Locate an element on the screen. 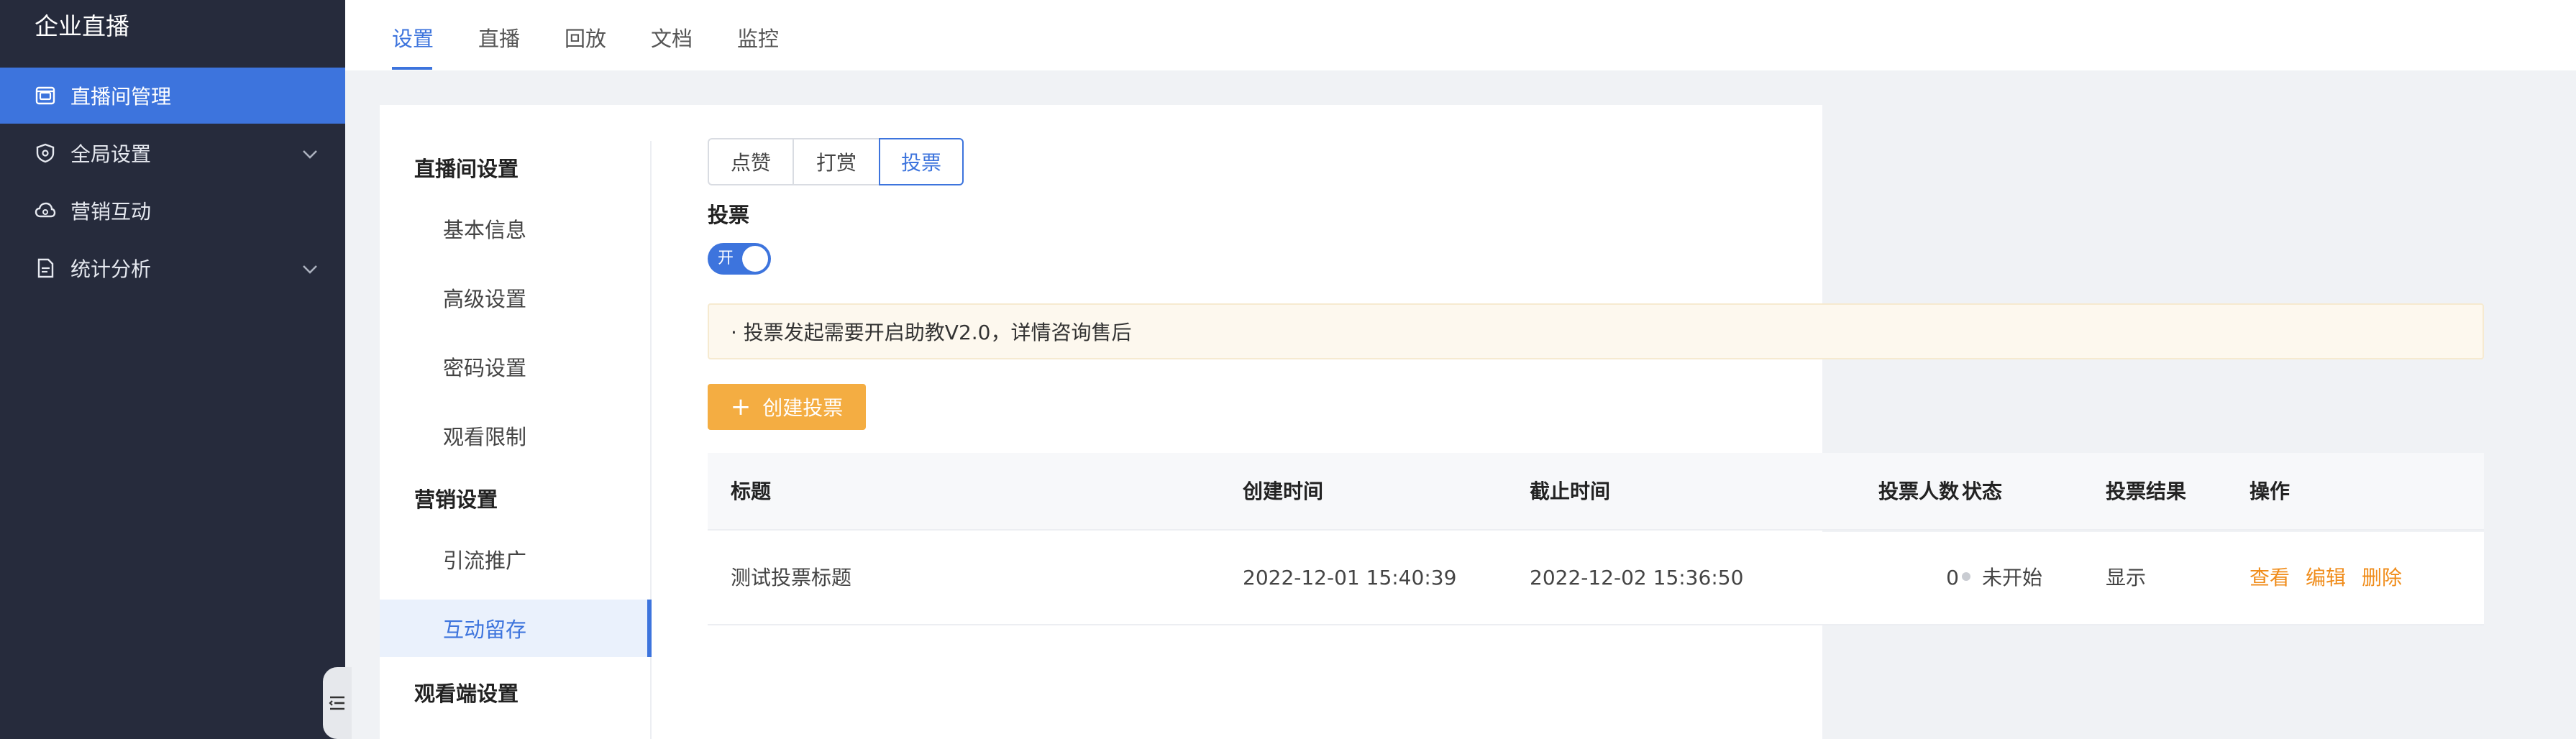 The height and width of the screenshot is (739, 2576). tab-documents: 文档 is located at coordinates (672, 38).